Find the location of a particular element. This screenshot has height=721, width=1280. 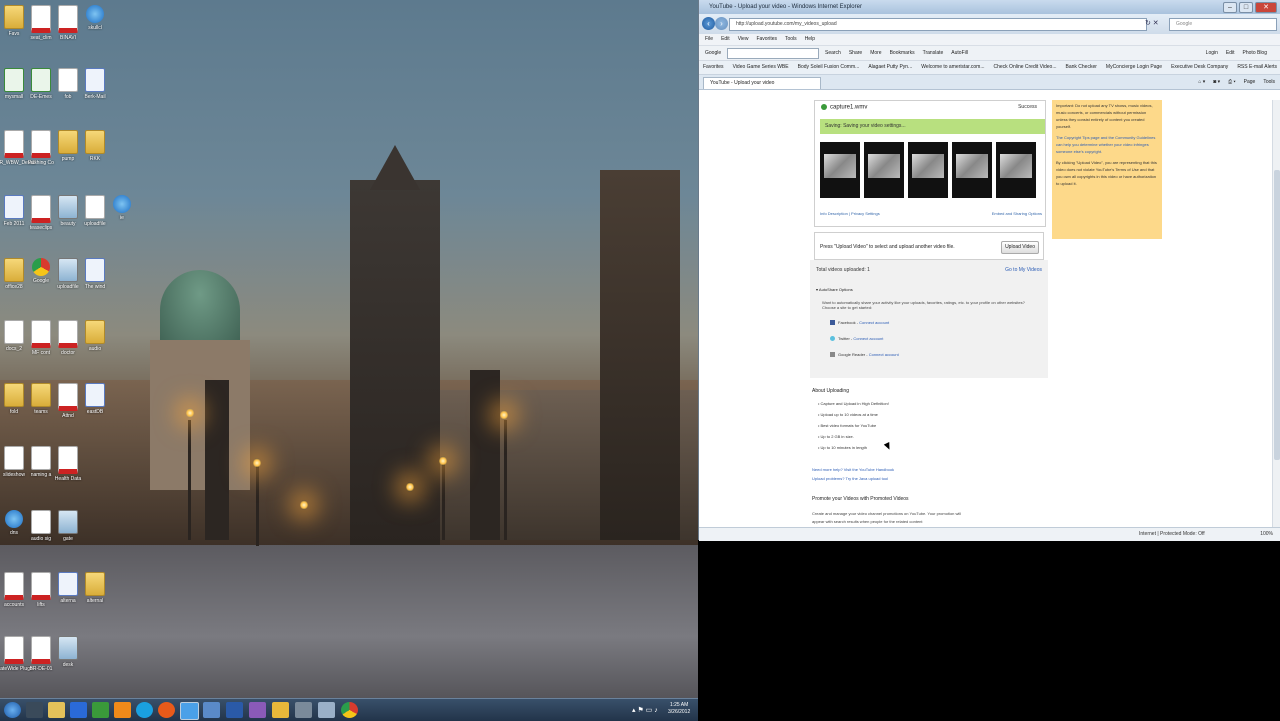

home-icon: ⌂ ▾ is located at coordinates (1201, 82).